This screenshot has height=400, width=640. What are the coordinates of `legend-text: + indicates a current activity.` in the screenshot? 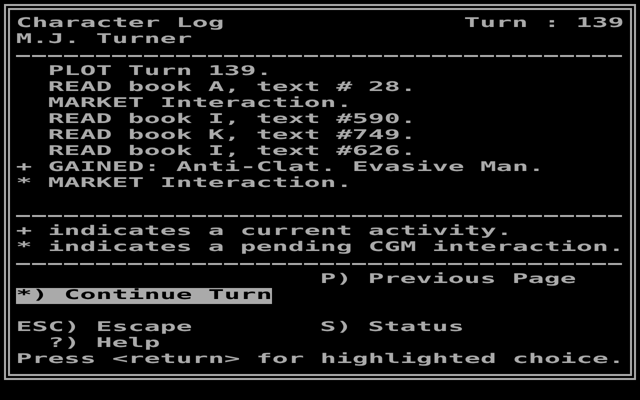 It's located at (264, 232).